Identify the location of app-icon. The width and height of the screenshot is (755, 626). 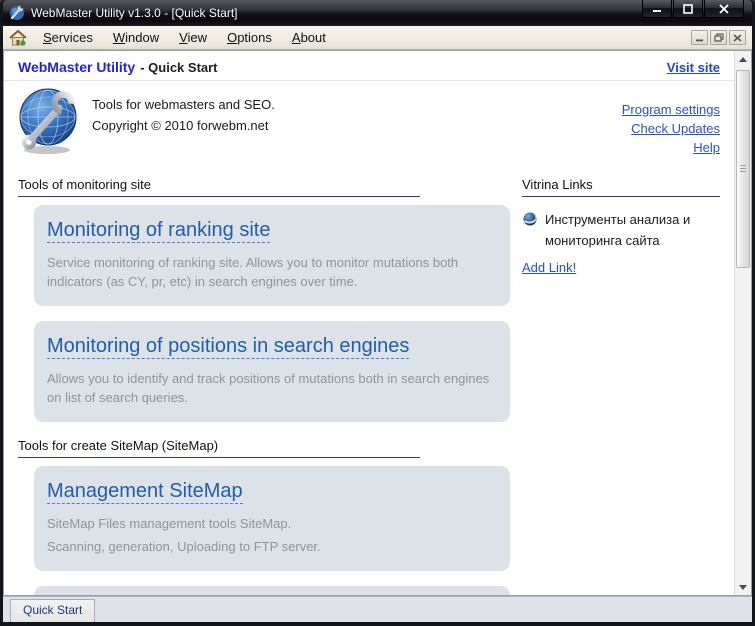
(17, 13).